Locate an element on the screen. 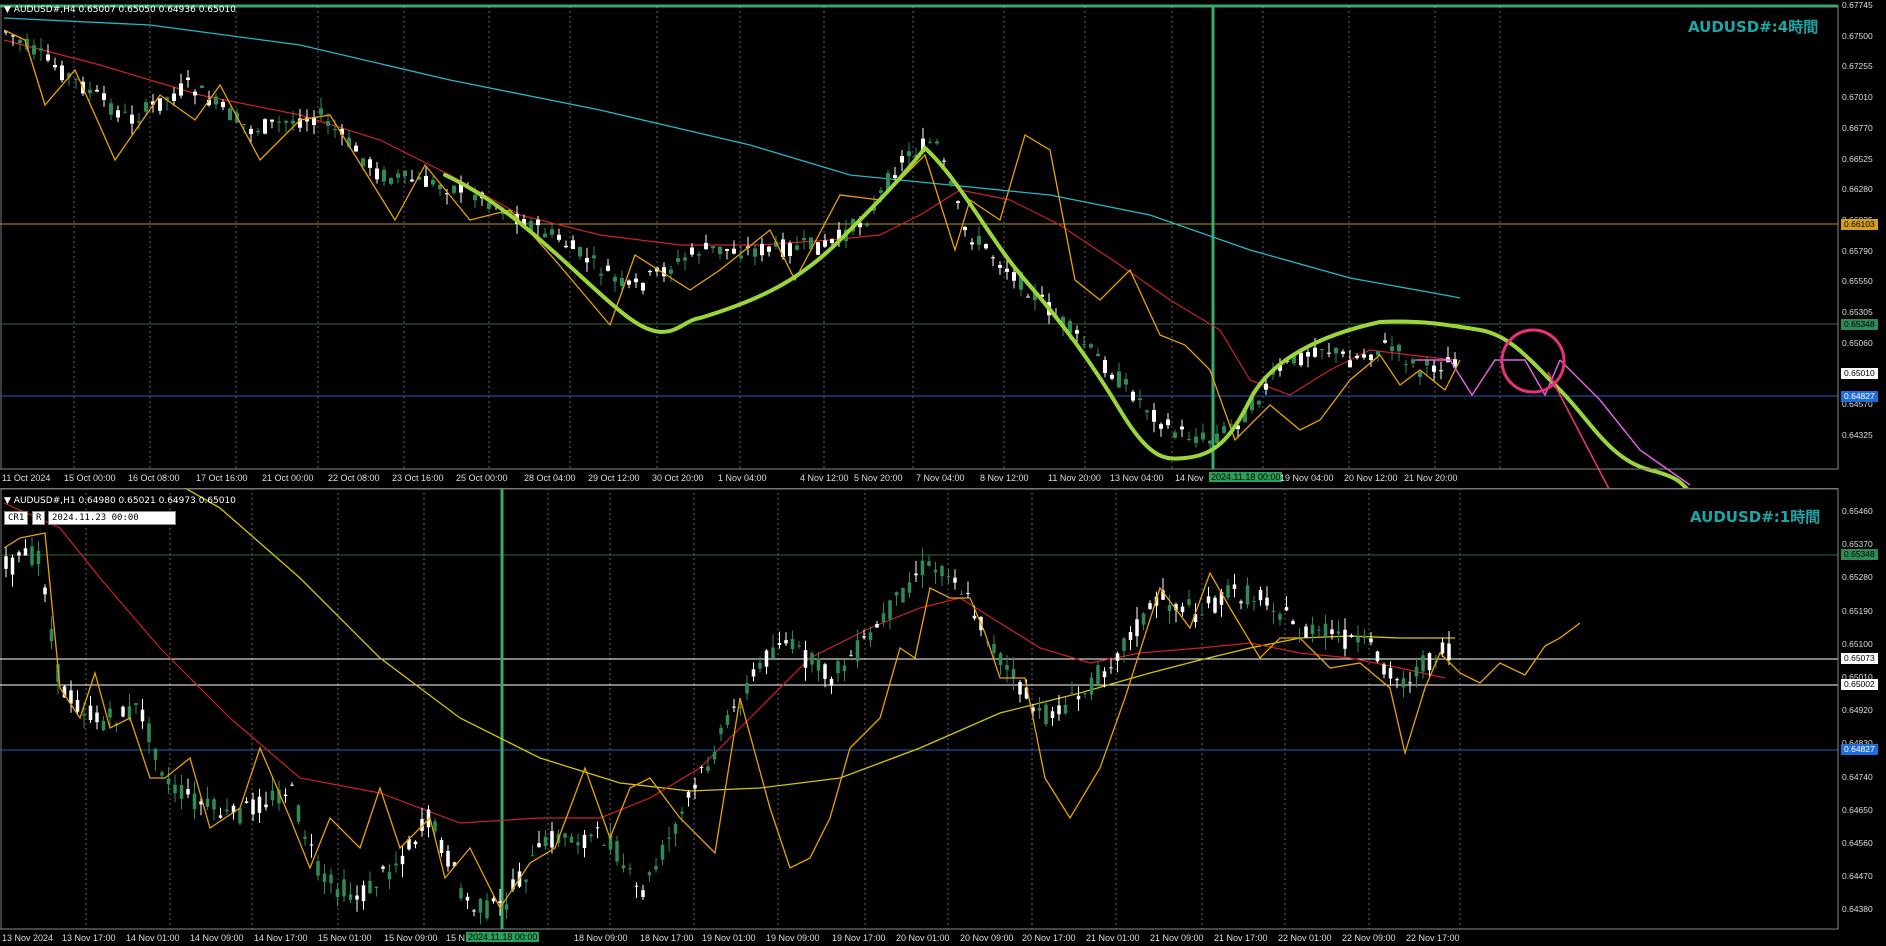 The width and height of the screenshot is (1886, 946). price-tick-label: 0.65060 is located at coordinates (1857, 342).